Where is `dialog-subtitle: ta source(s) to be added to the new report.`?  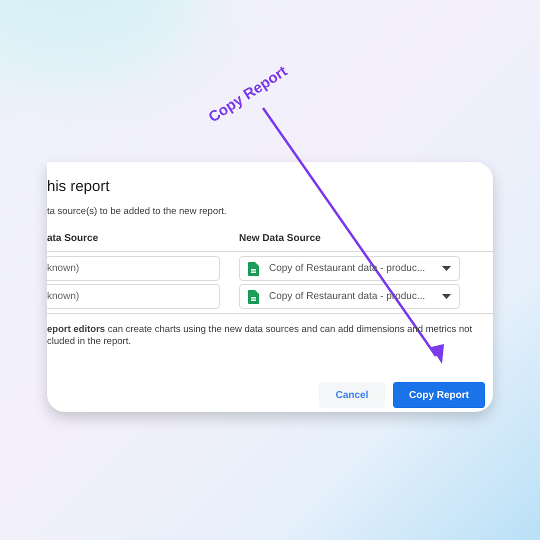
dialog-subtitle: ta source(s) to be added to the new report. is located at coordinates (137, 211).